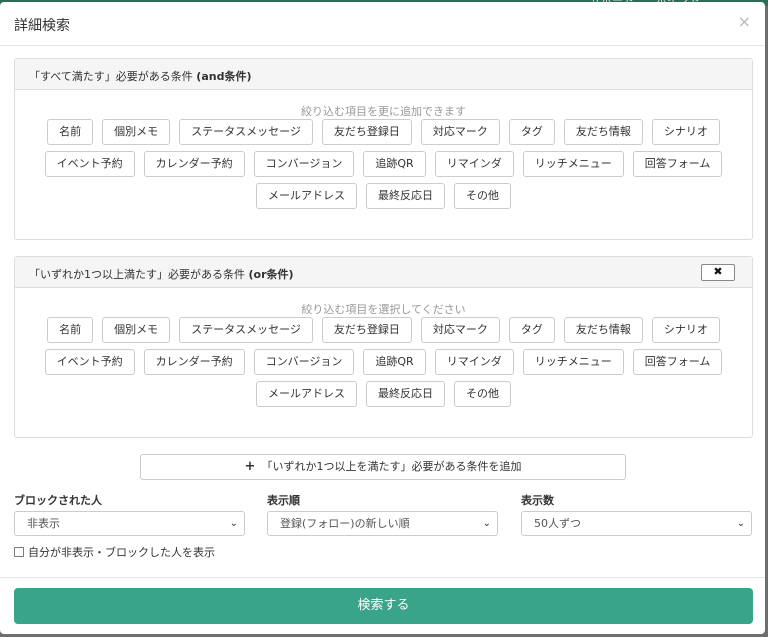 Image resolution: width=768 pixels, height=637 pixels. I want to click on and-condition-button: シナリオ, so click(685, 132).